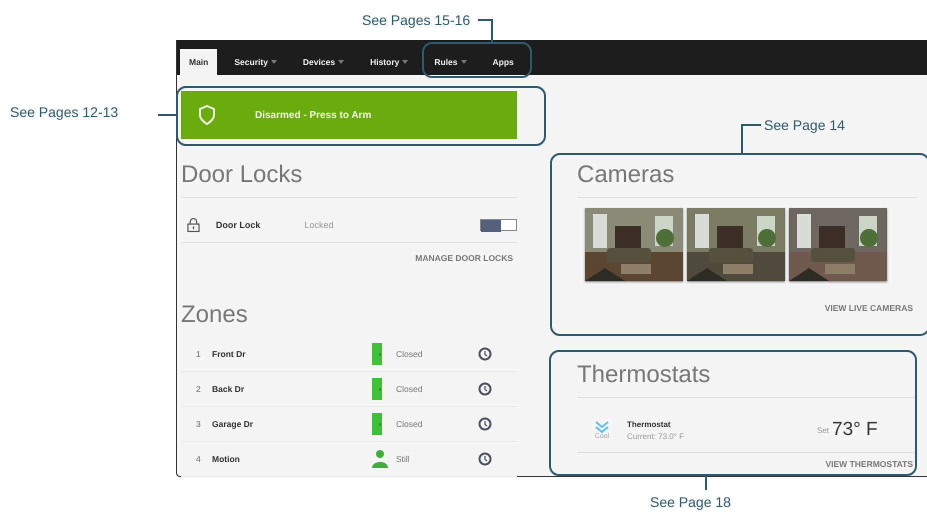  Describe the element at coordinates (324, 62) in the screenshot. I see `nav-tab: Devices` at that location.